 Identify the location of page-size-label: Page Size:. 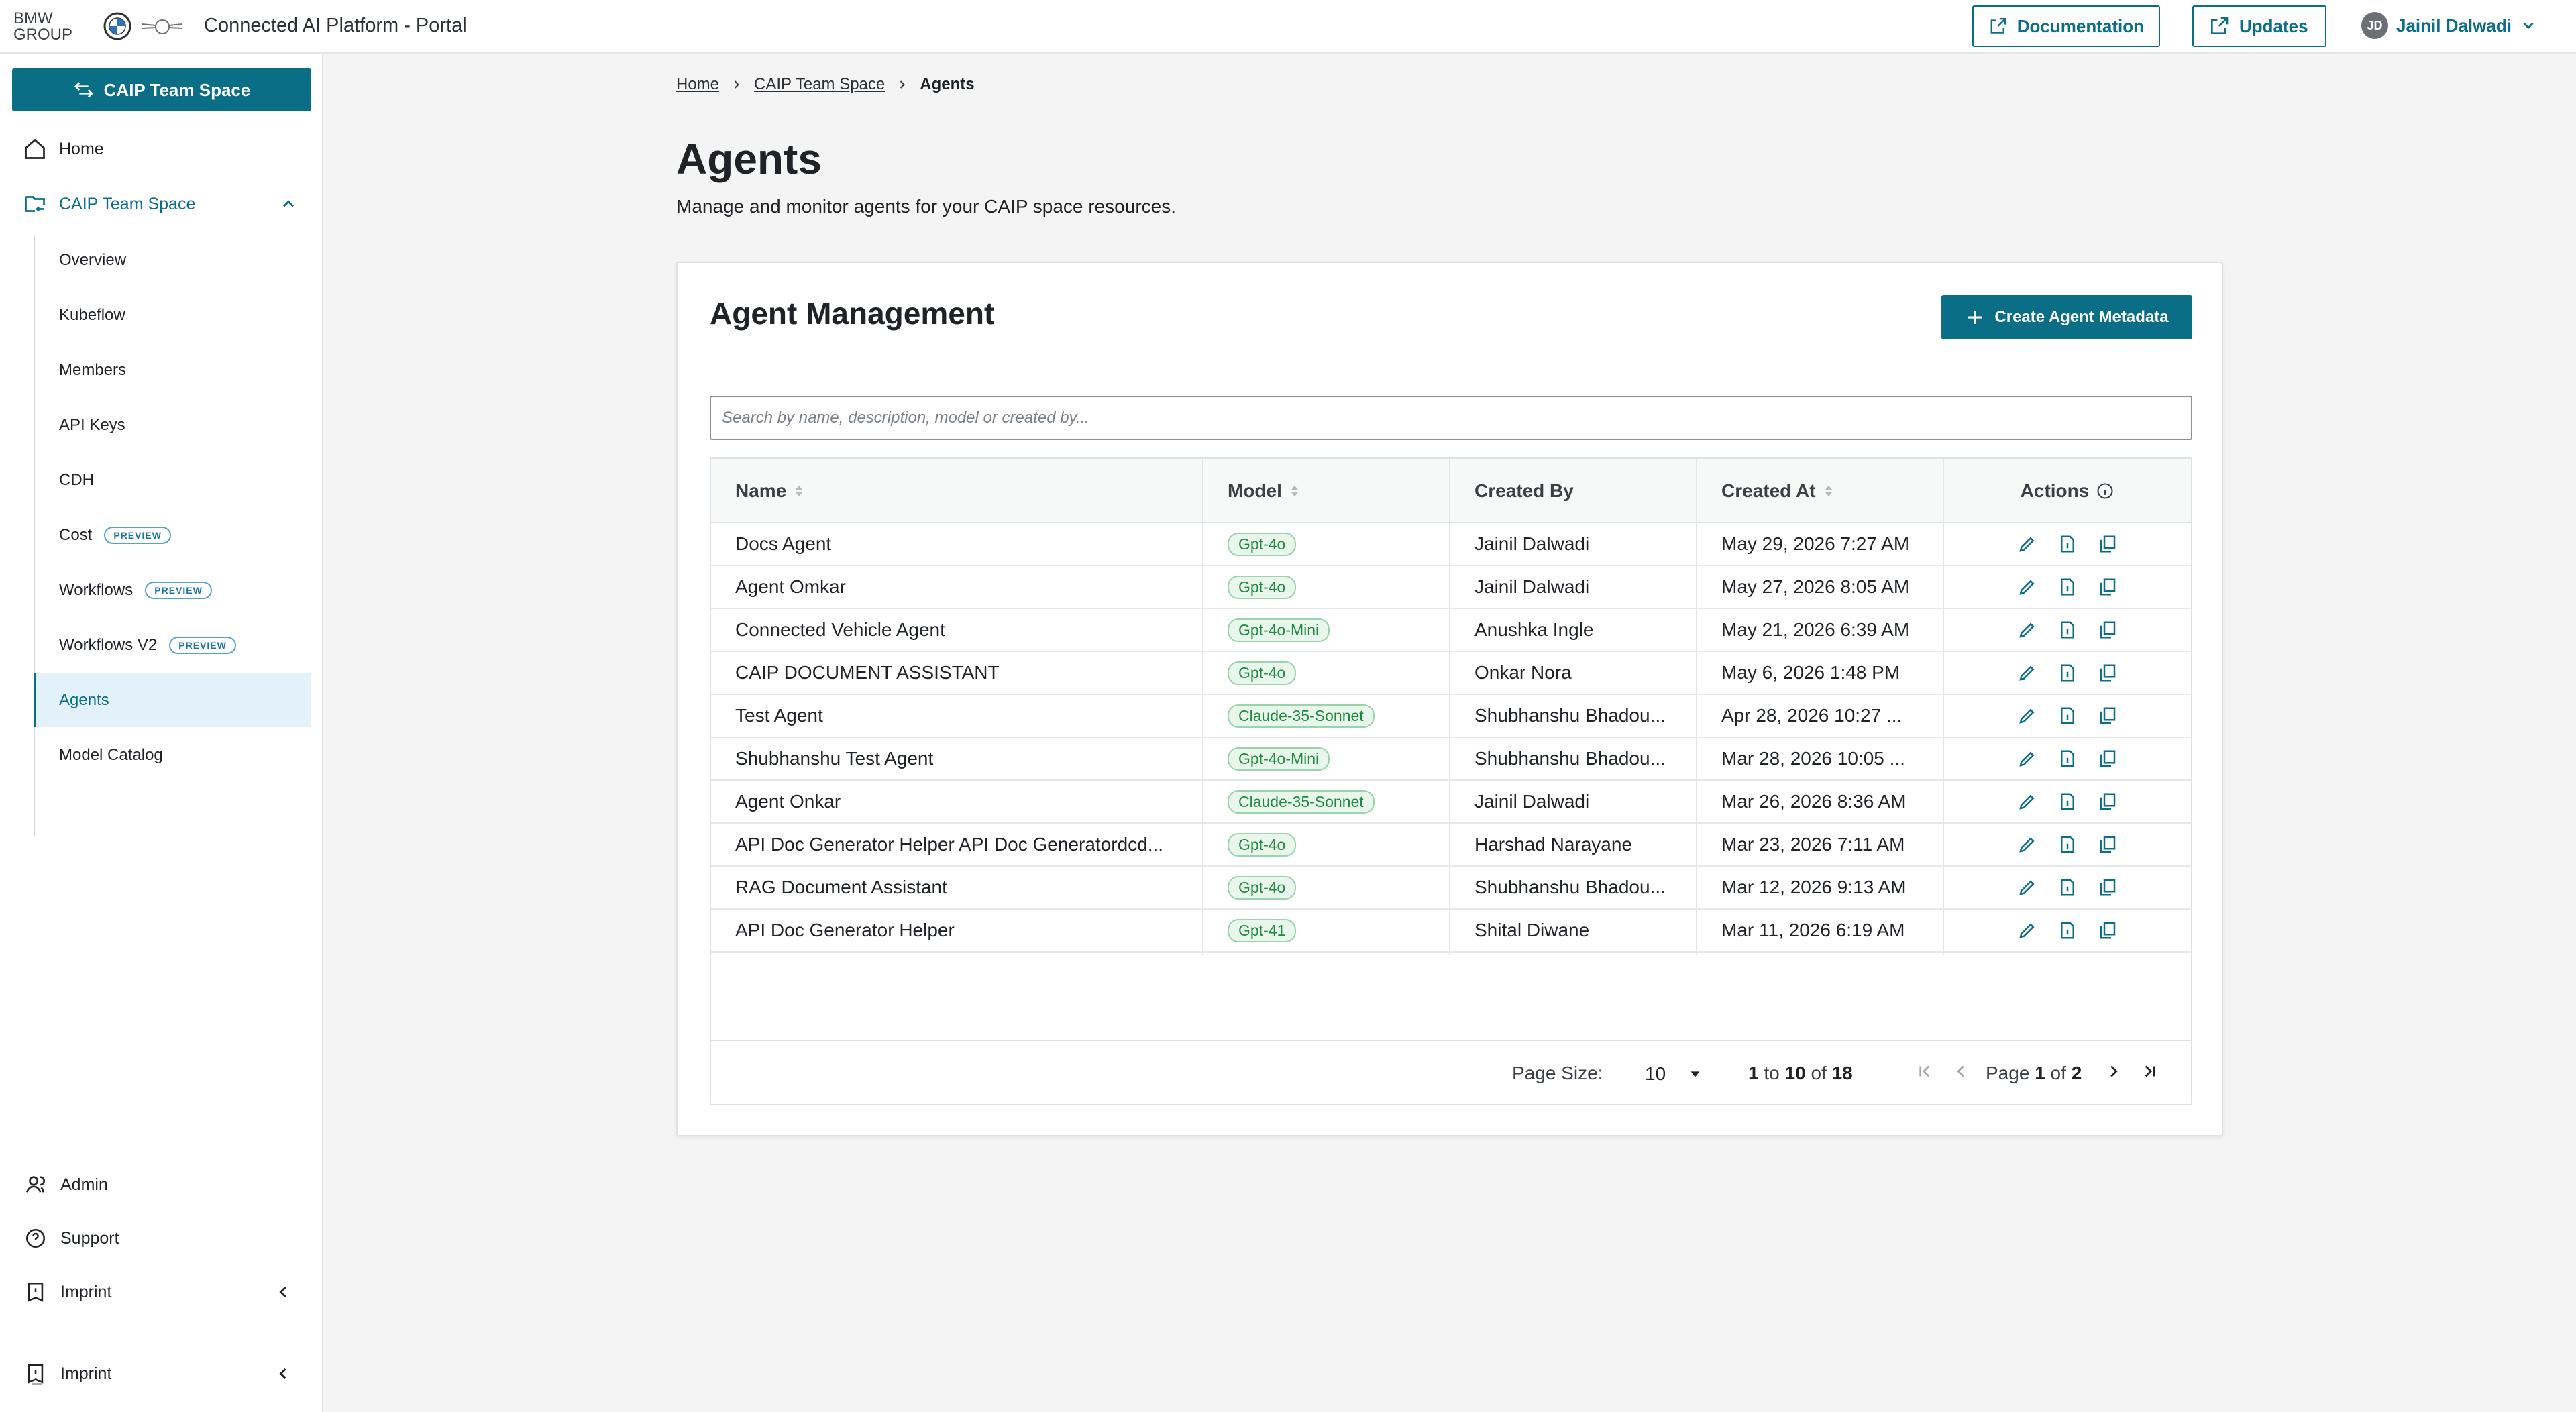
(1557, 1073).